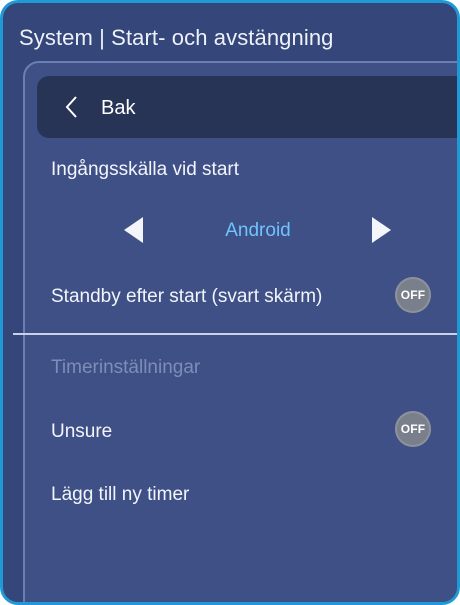 Image resolution: width=460 pixels, height=605 pixels. What do you see at coordinates (381, 230) in the screenshot?
I see `triangle-right-icon` at bounding box center [381, 230].